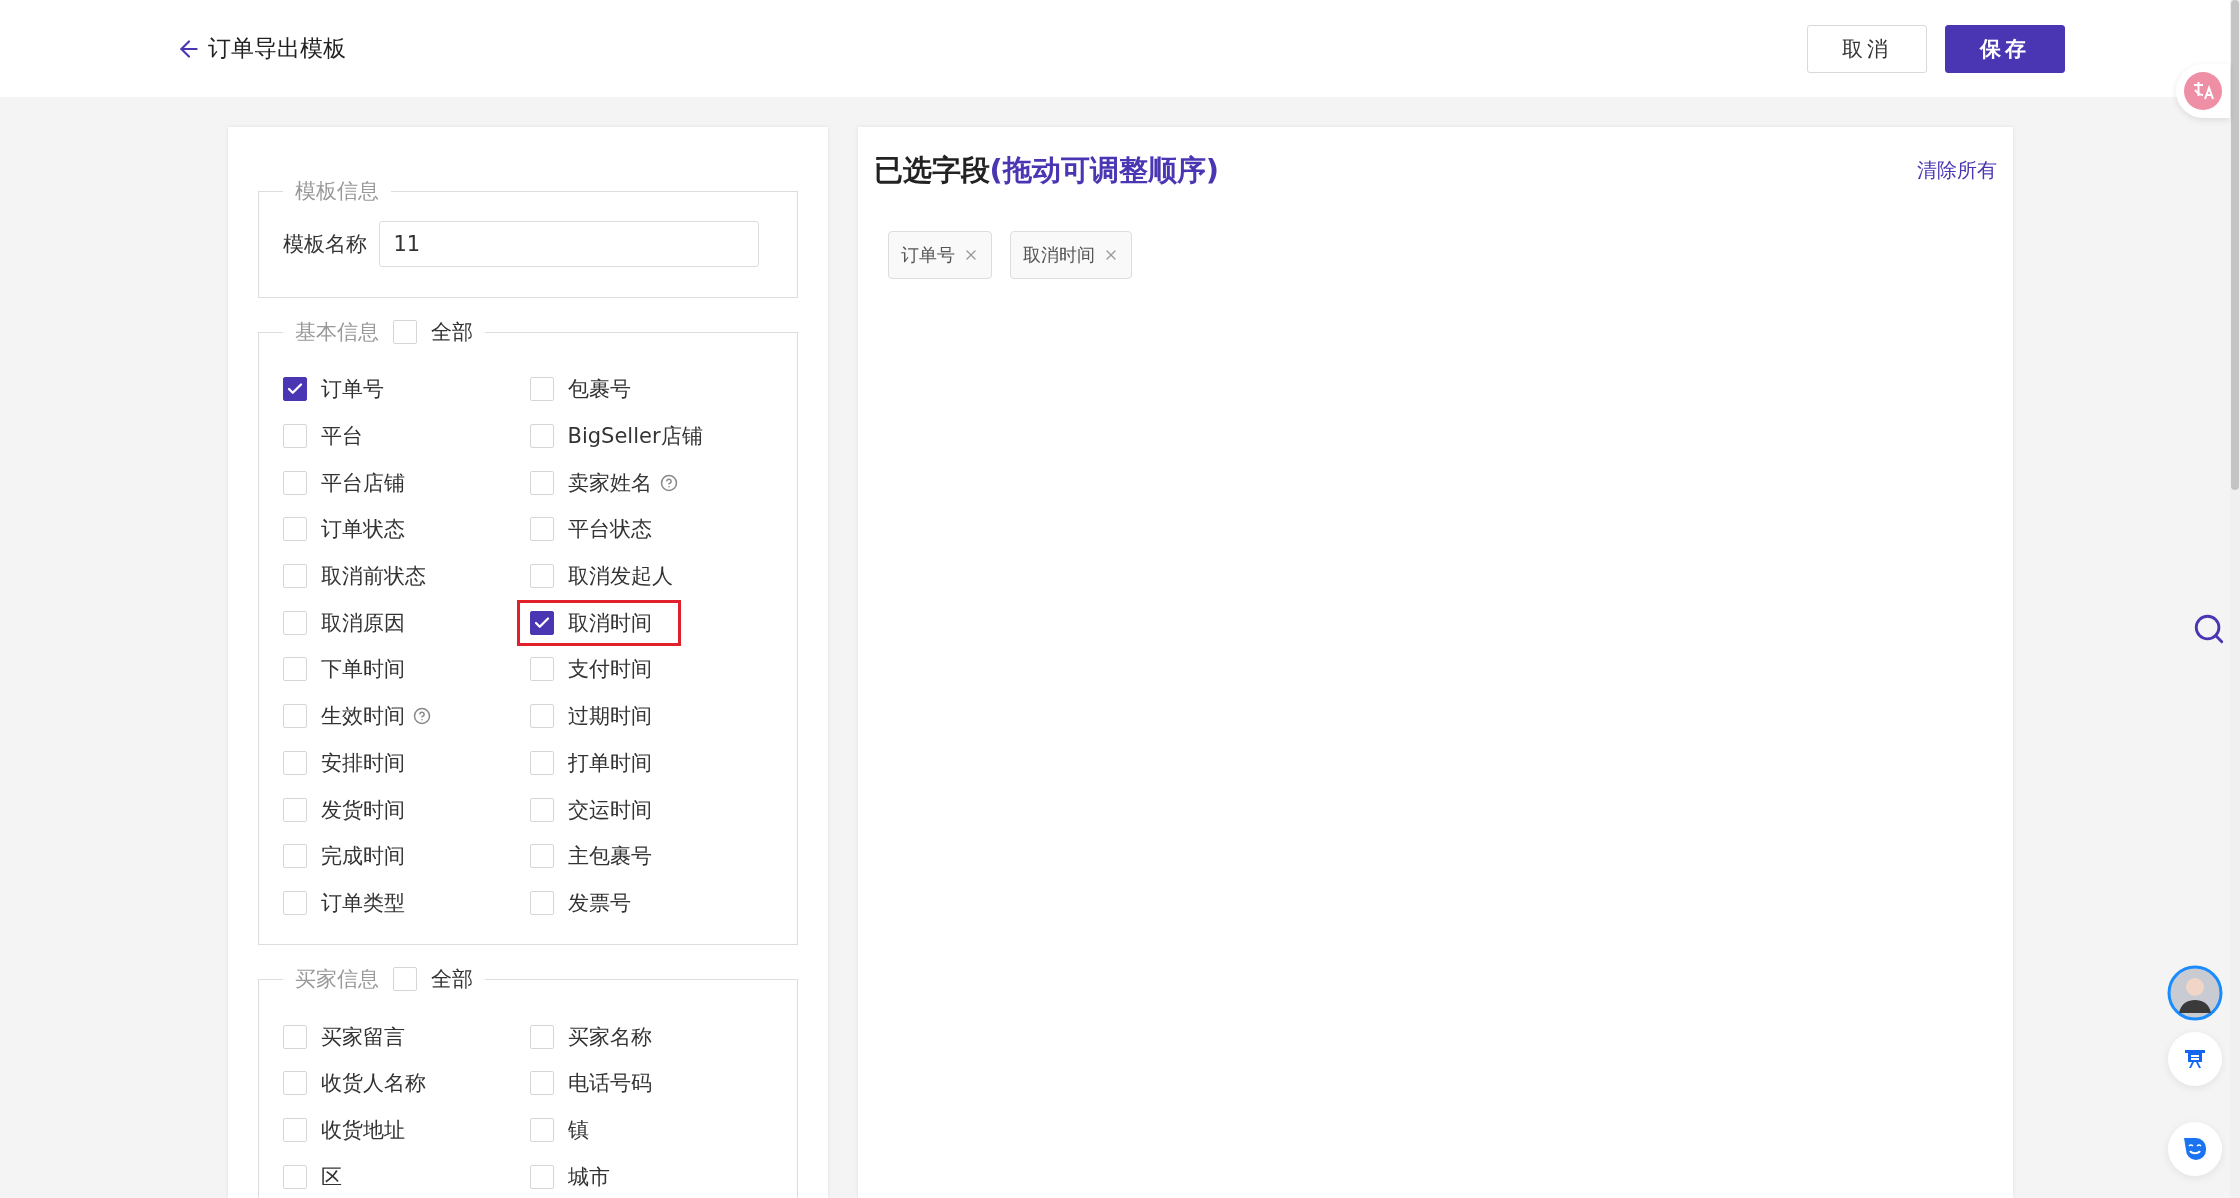 Image resolution: width=2240 pixels, height=1198 pixels. What do you see at coordinates (276, 48) in the screenshot?
I see `page-title: 订单导出模板` at bounding box center [276, 48].